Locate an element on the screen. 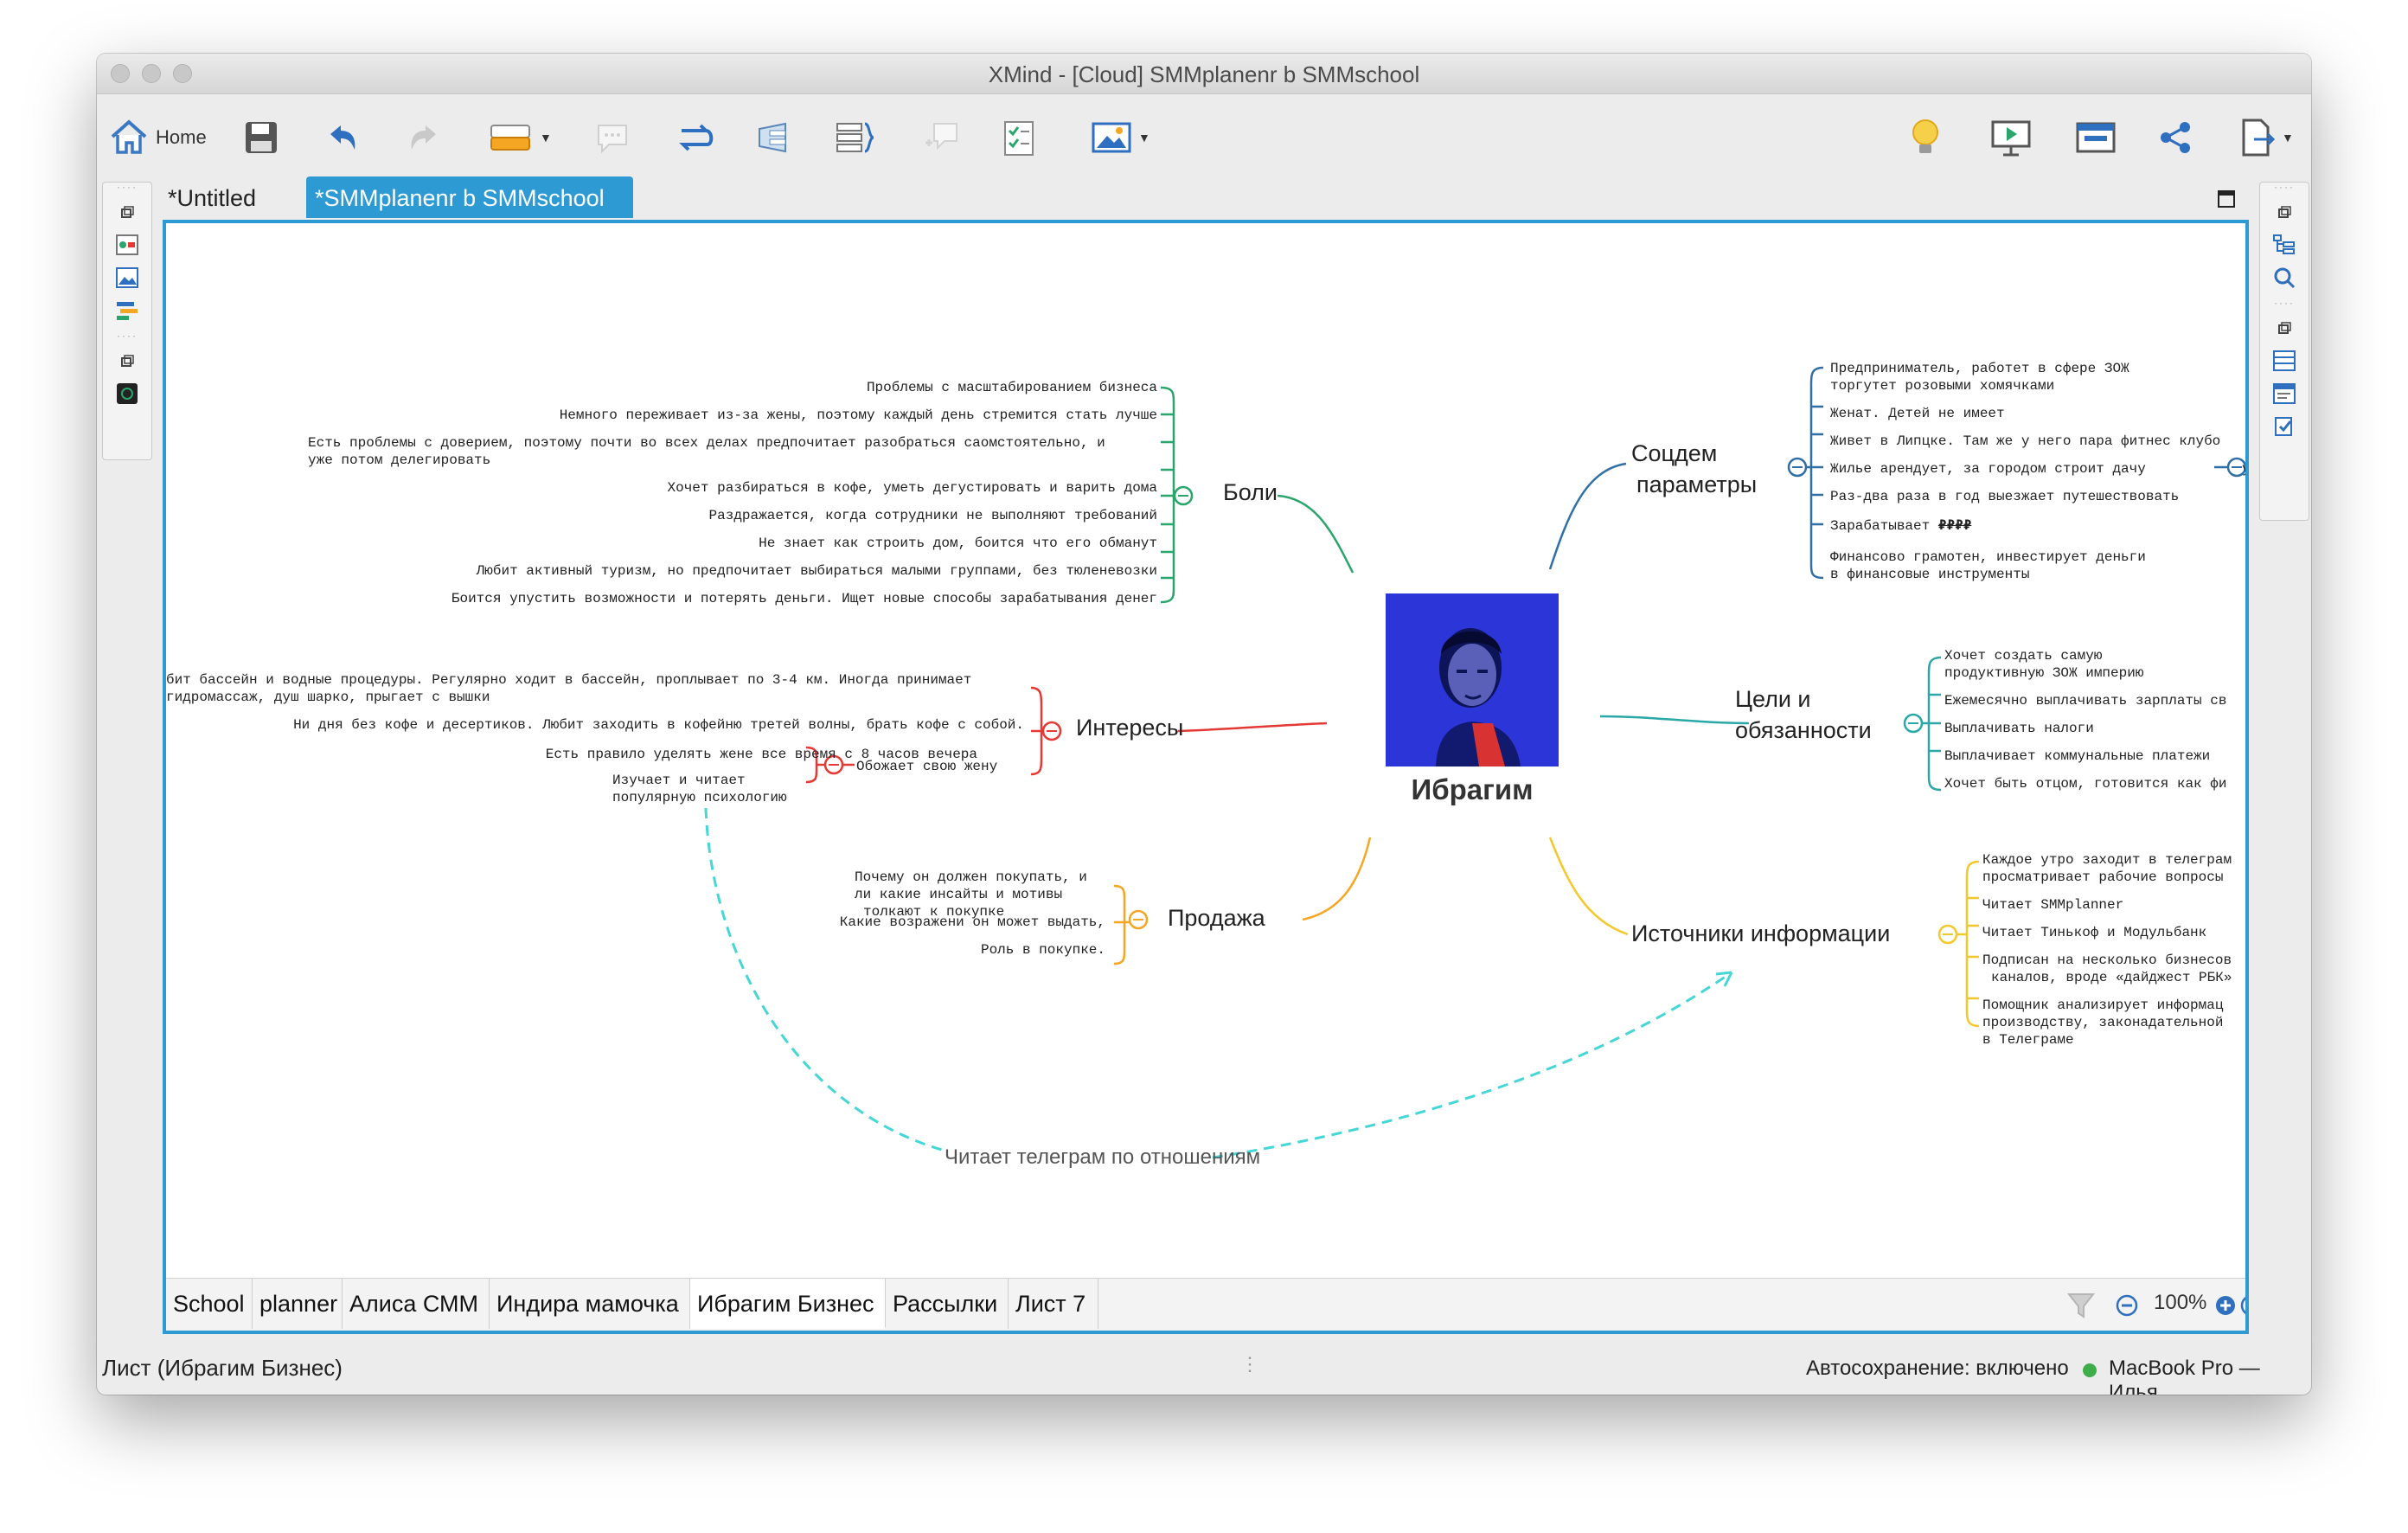 The width and height of the screenshot is (2408, 1533). sheet-tab-indira: Индира мамочка is located at coordinates (590, 1304).